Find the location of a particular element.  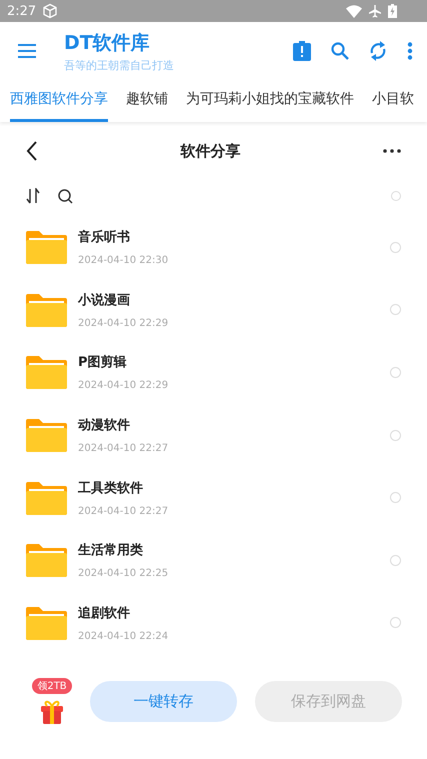

search-icon is located at coordinates (65, 196).